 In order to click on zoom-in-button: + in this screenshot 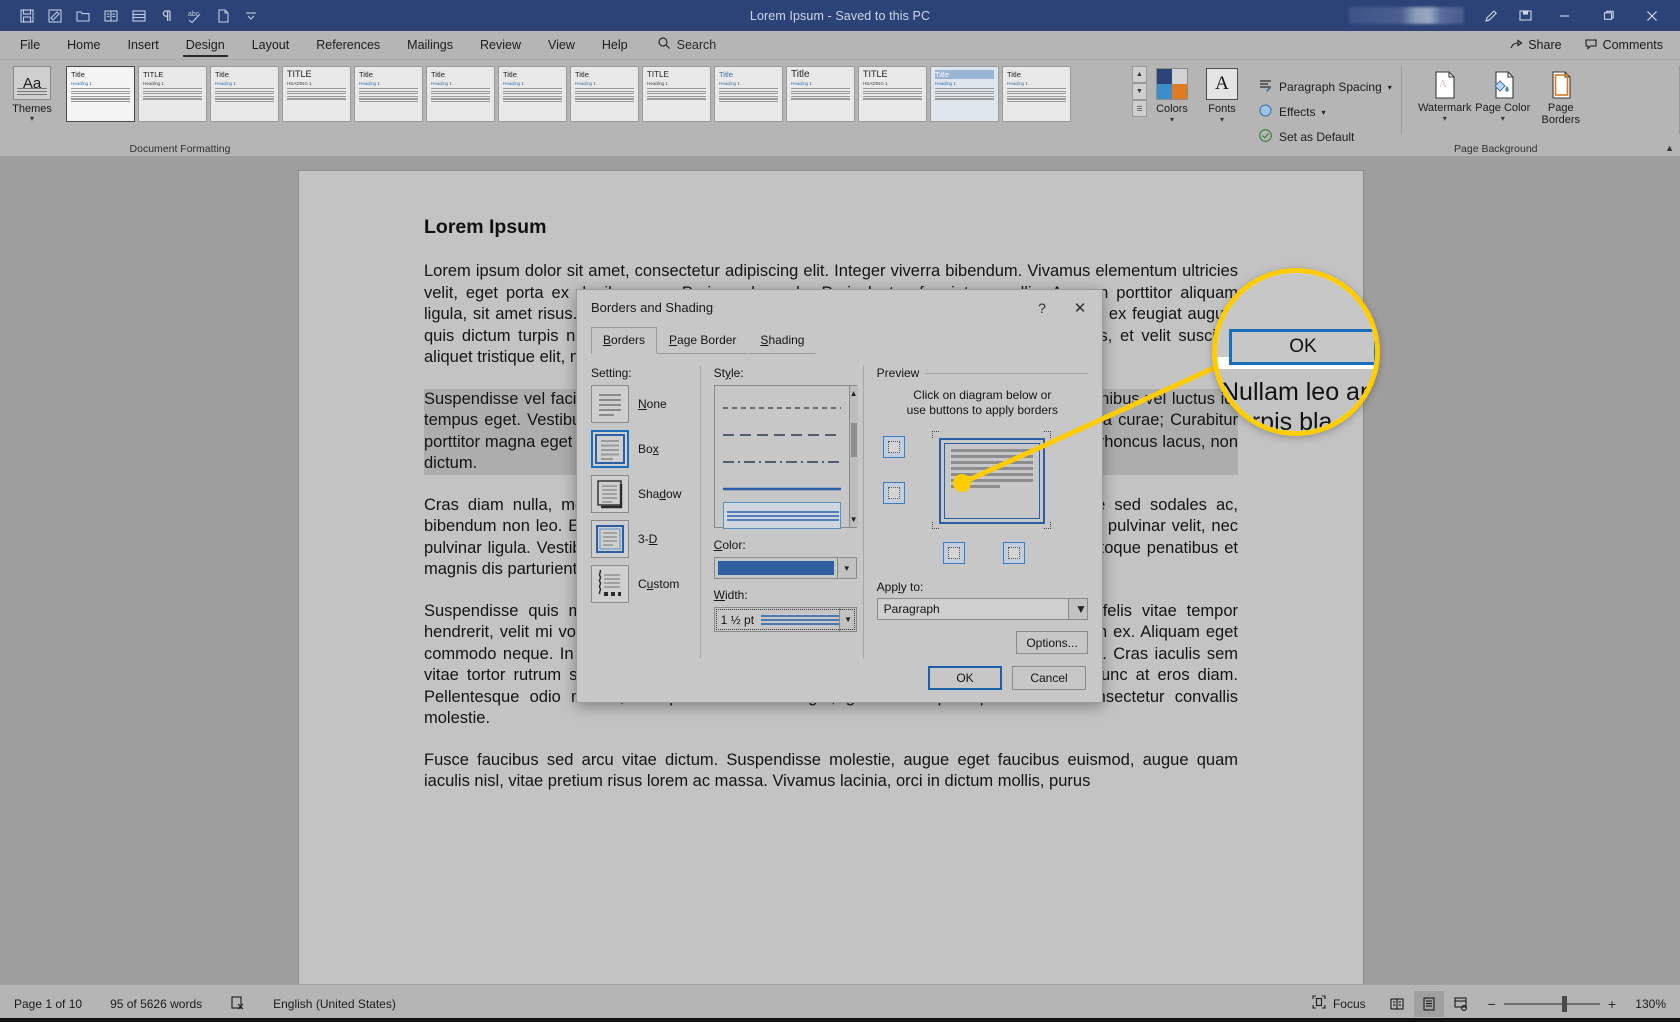, I will do `click(1612, 1004)`.